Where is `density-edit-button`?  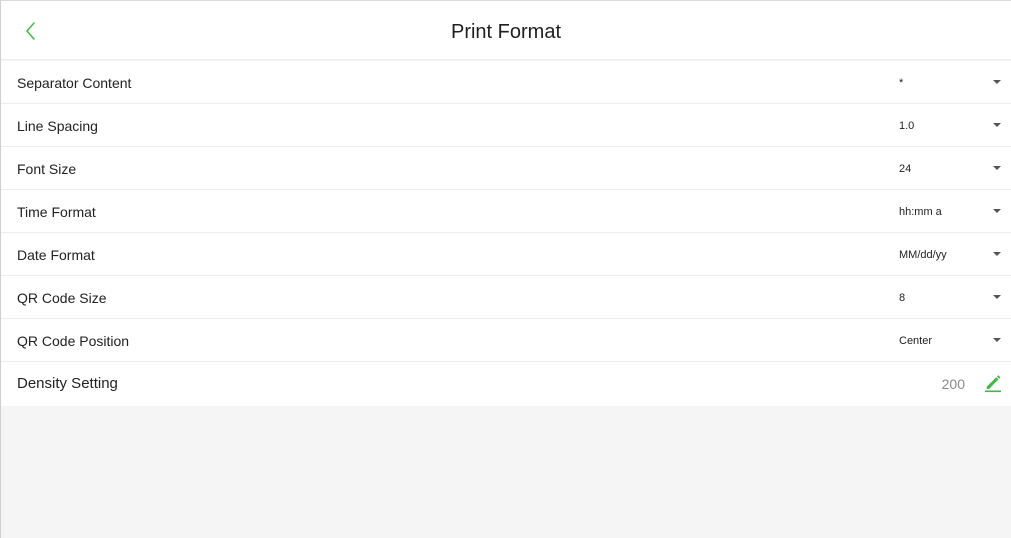 density-edit-button is located at coordinates (993, 382).